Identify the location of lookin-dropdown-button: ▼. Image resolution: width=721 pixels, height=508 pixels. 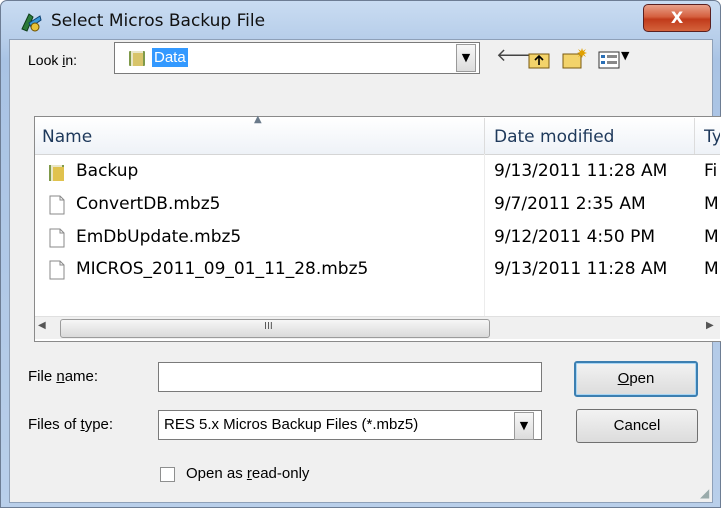
(466, 58).